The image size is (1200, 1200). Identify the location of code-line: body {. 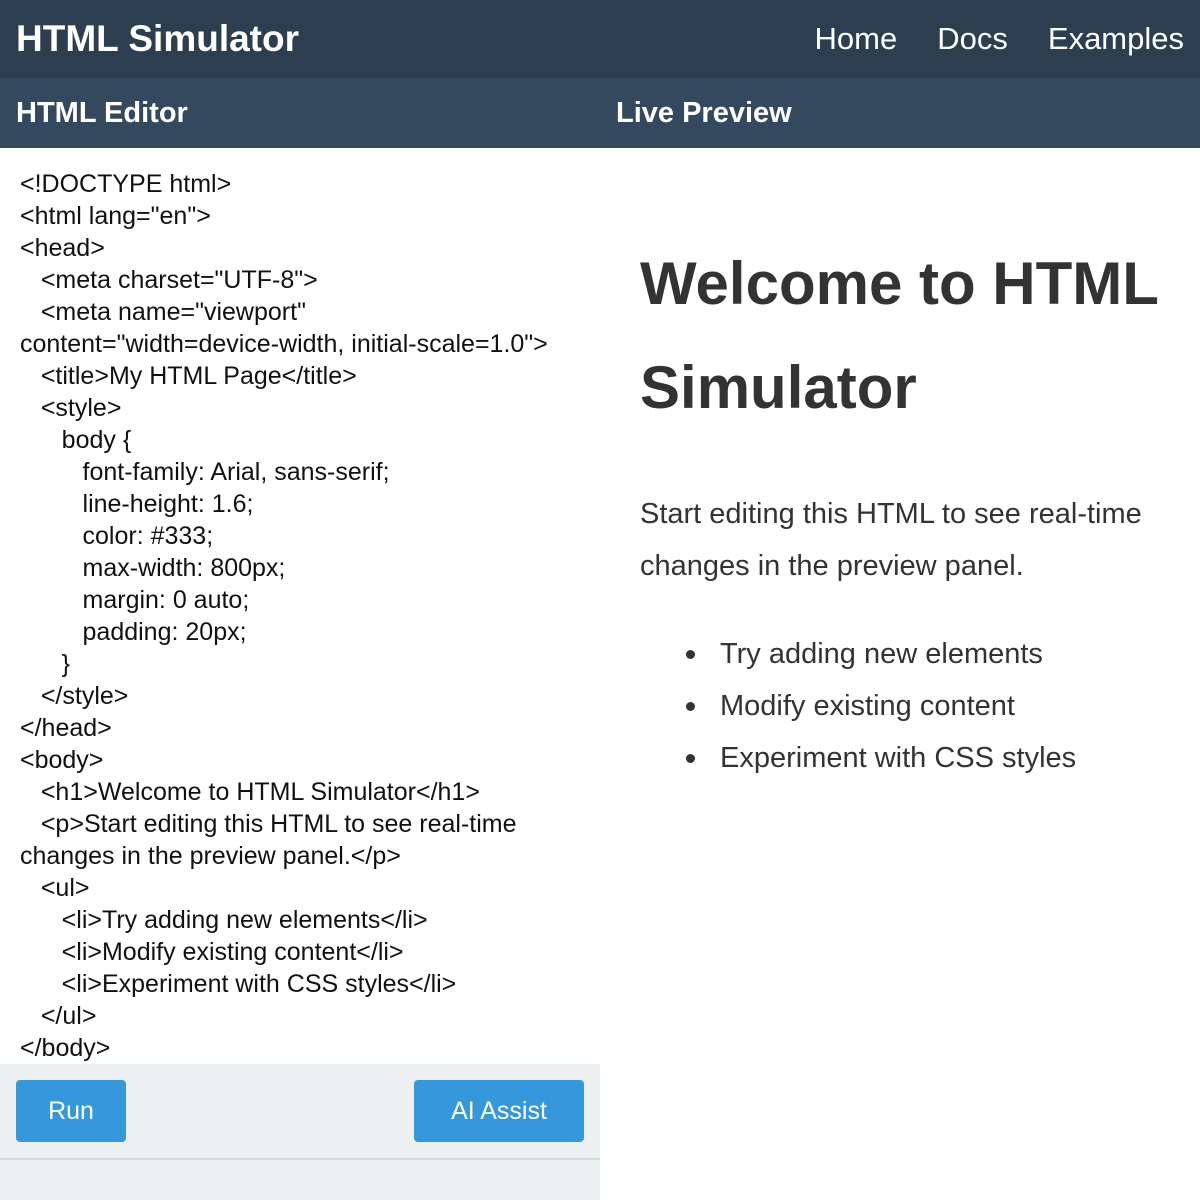
(76, 440).